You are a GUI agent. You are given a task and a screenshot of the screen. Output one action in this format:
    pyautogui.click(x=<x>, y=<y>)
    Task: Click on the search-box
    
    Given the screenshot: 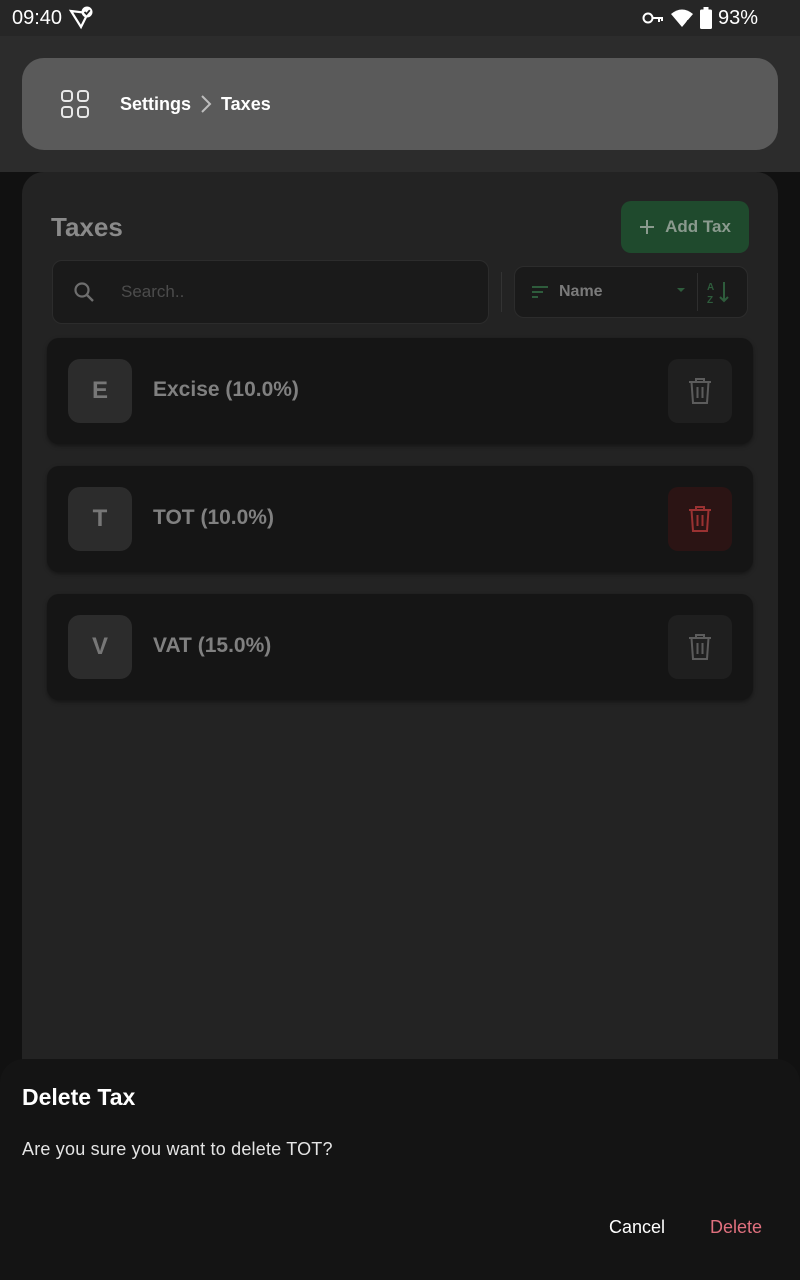 What is the action you would take?
    pyautogui.click(x=270, y=292)
    